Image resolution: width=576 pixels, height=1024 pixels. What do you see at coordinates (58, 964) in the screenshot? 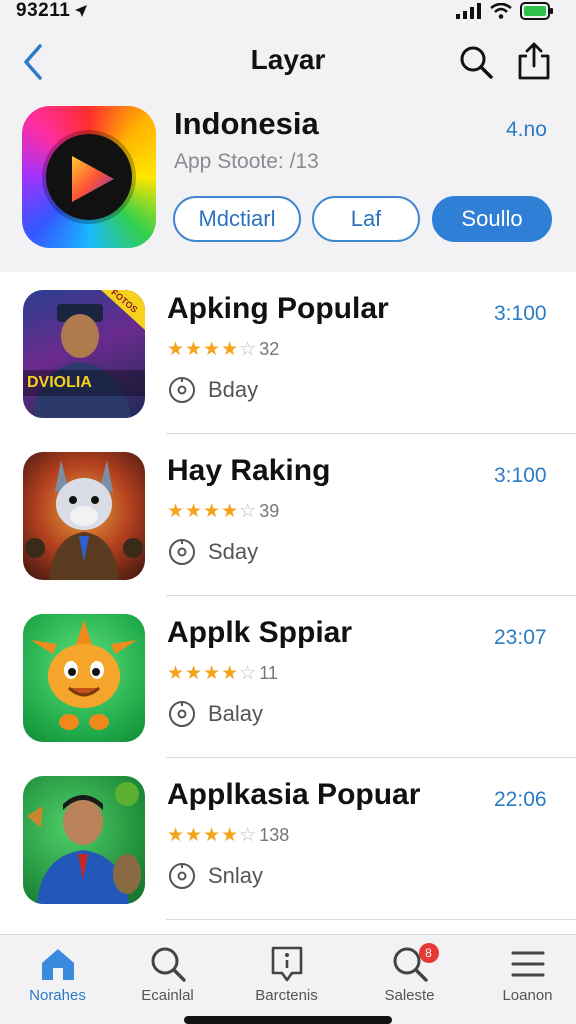
I see `home-icon` at bounding box center [58, 964].